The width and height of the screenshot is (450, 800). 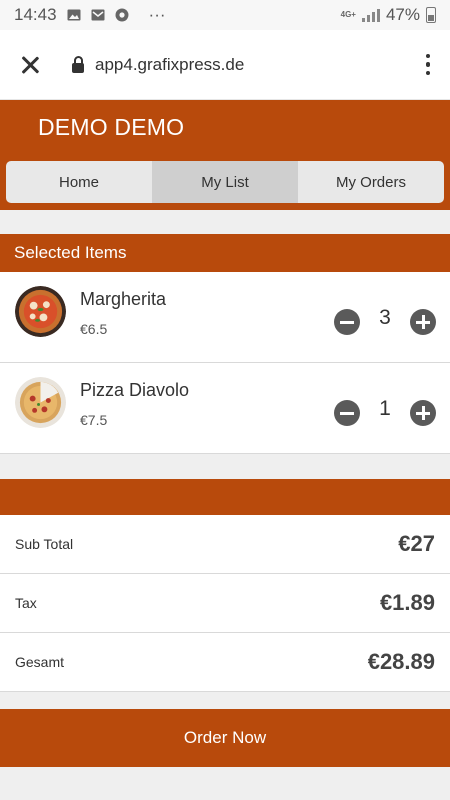 I want to click on item-quantity: 3, so click(x=385, y=317).